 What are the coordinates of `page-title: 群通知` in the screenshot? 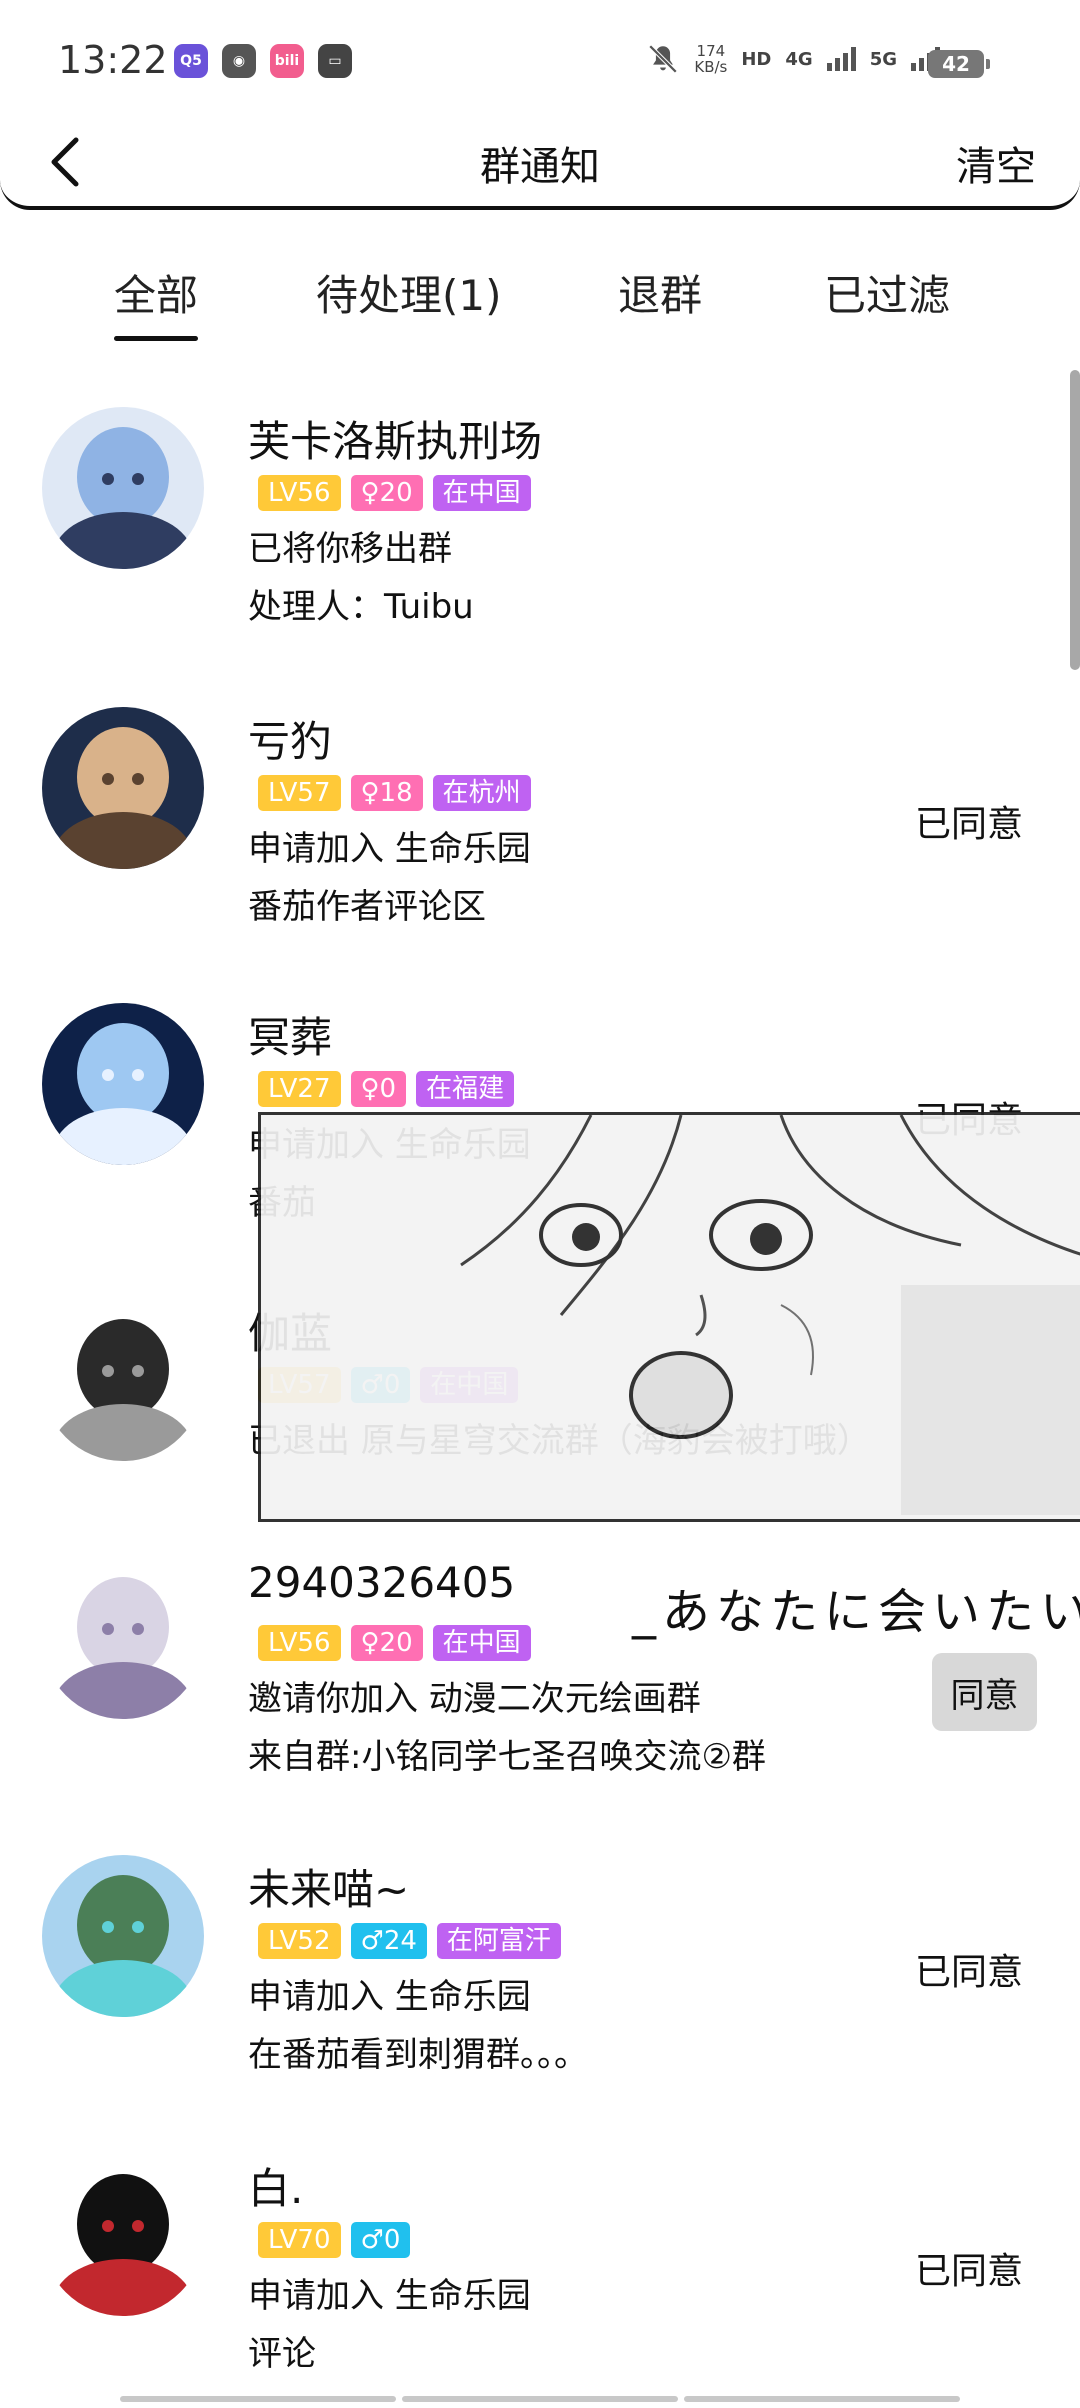 It's located at (540, 167).